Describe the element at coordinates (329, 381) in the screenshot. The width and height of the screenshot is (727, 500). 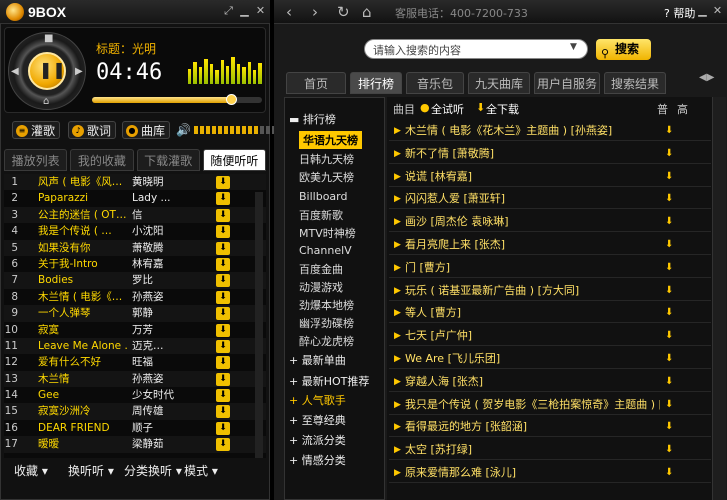
I see `category-item: + 最新HOT推荐` at that location.